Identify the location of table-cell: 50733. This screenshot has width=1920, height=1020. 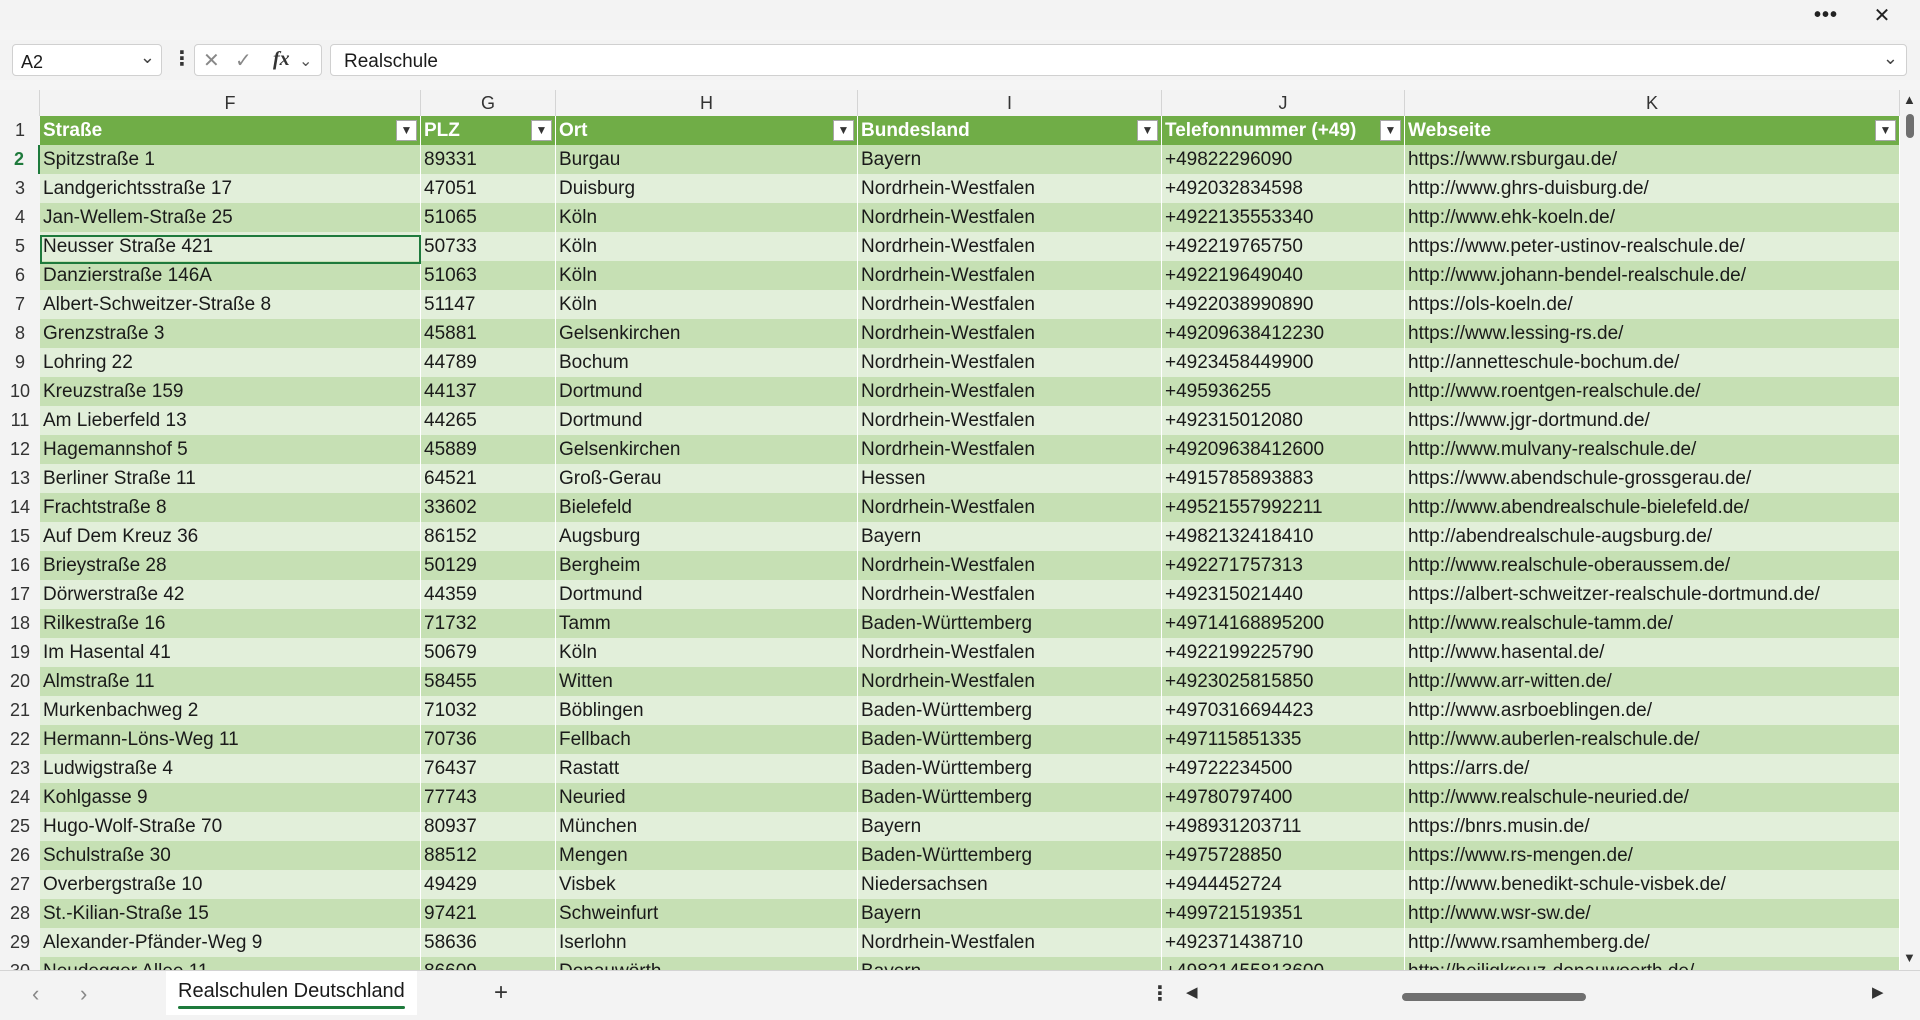
(488, 246).